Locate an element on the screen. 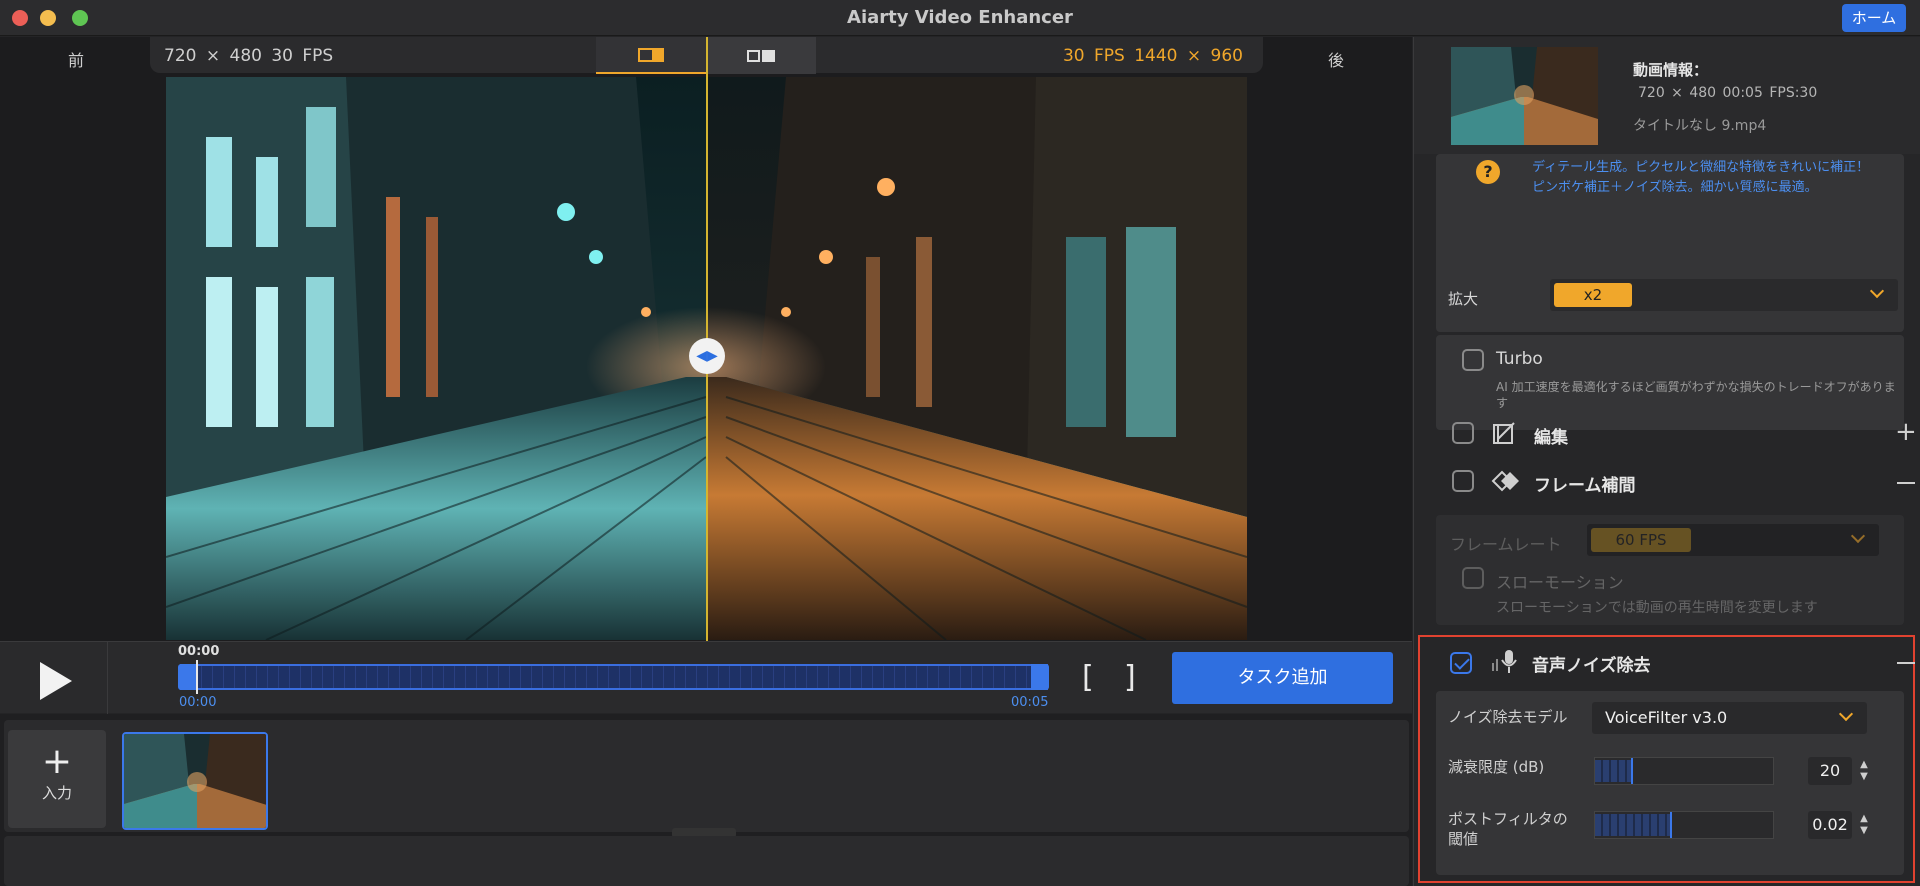 The width and height of the screenshot is (1920, 886). plus-icon: + is located at coordinates (57, 761).